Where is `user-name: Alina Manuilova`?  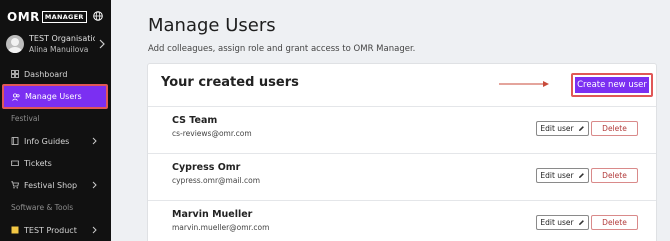 user-name: Alina Manuilova is located at coordinates (59, 49).